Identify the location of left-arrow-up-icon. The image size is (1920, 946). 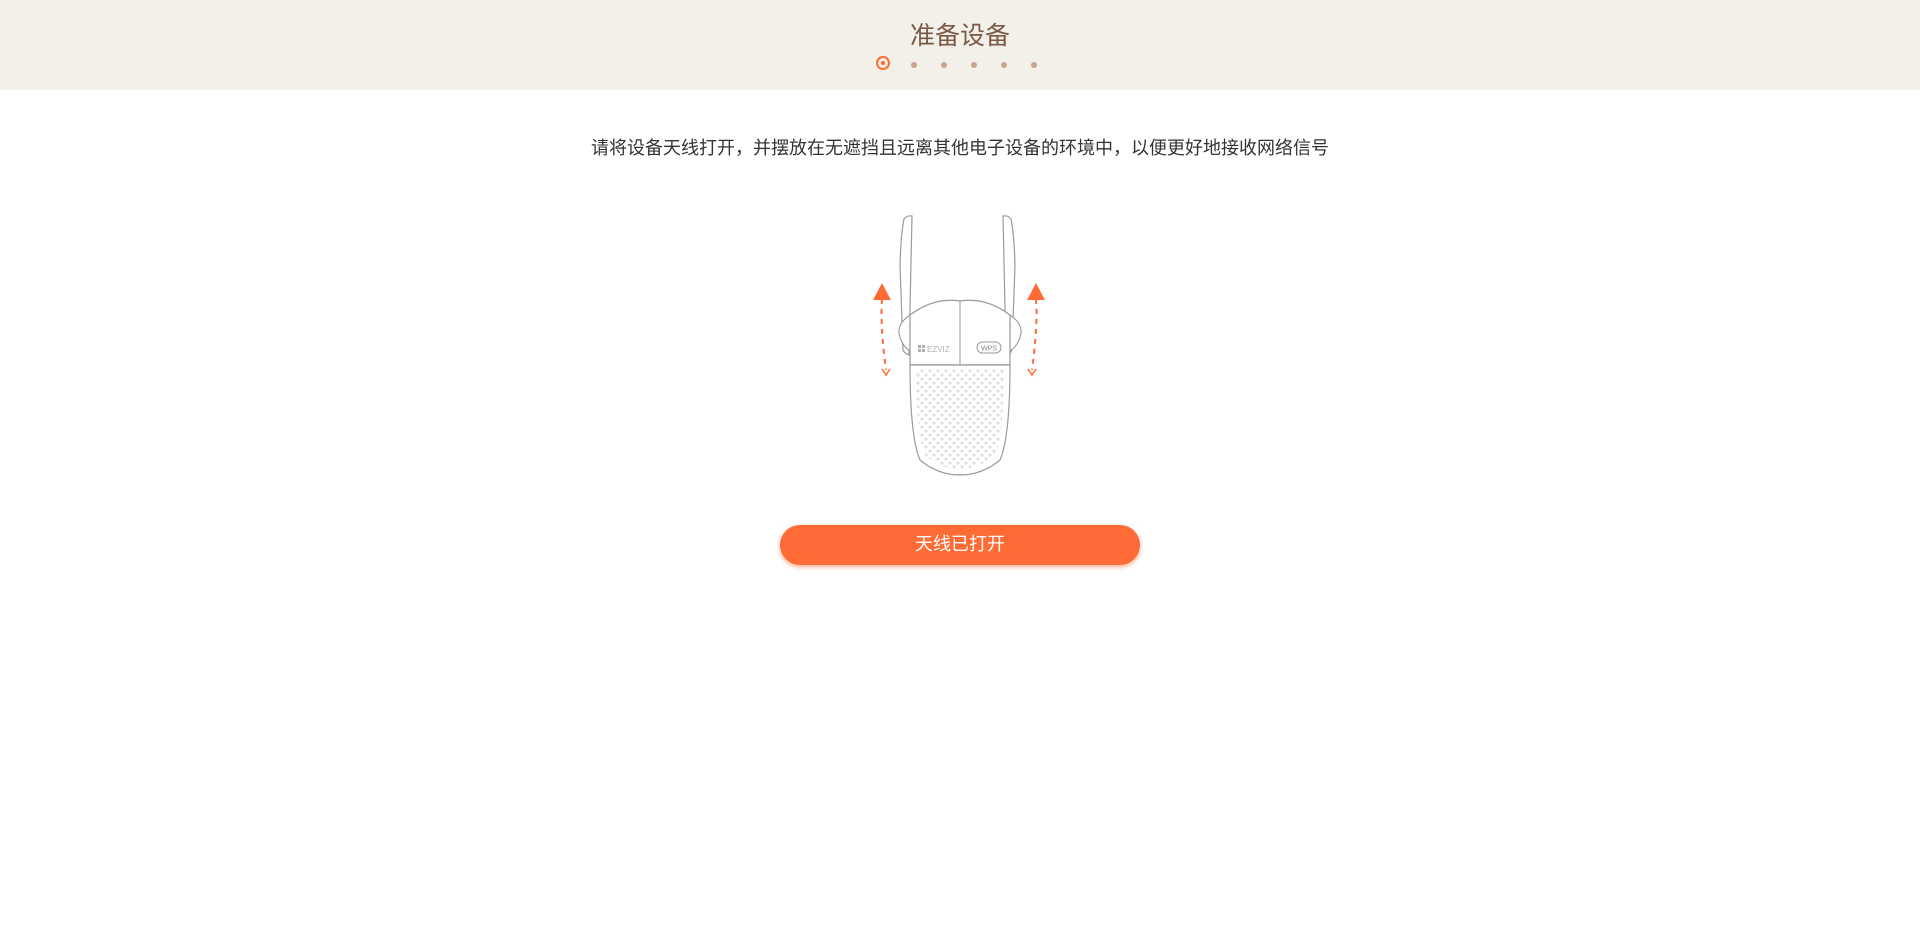
(882, 330).